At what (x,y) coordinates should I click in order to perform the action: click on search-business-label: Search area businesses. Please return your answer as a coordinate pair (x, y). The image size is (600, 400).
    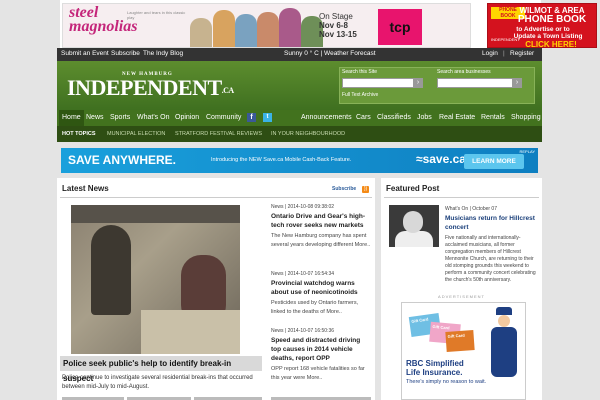
    Looking at the image, I should click on (464, 72).